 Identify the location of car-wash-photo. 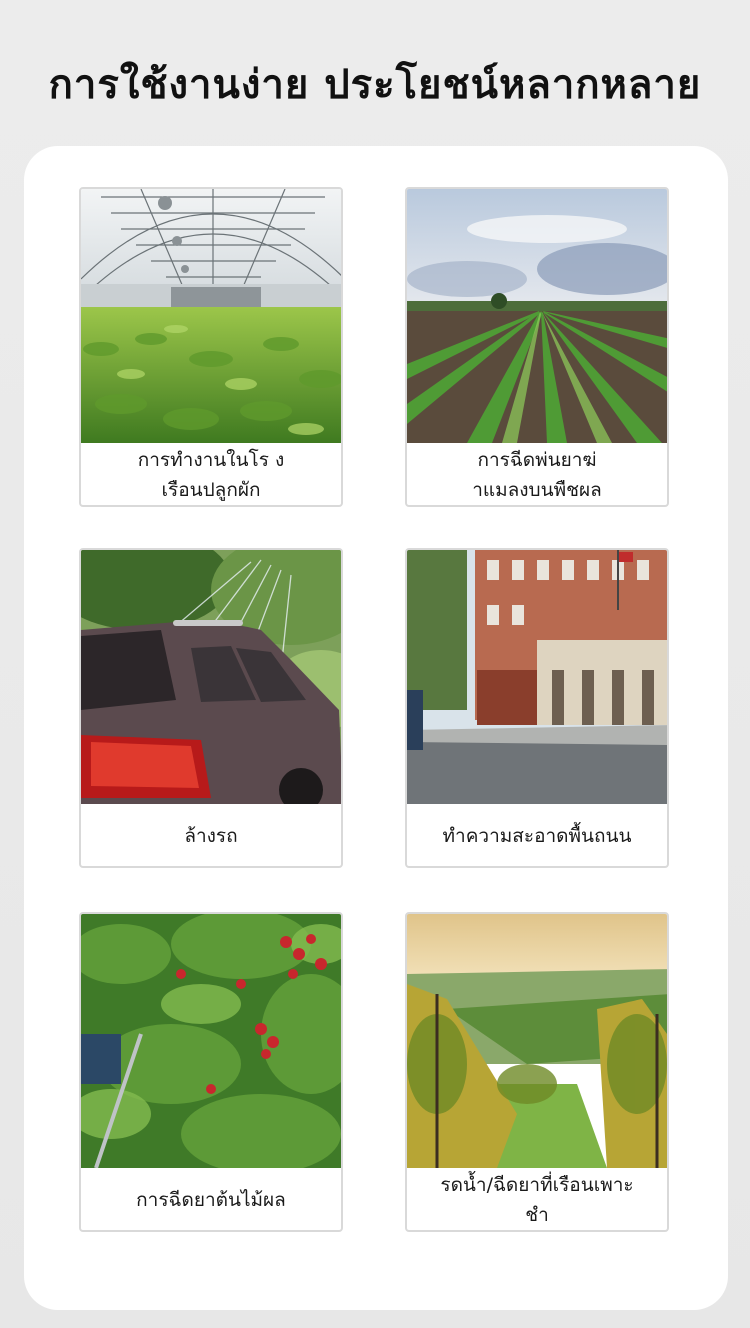
(211, 677).